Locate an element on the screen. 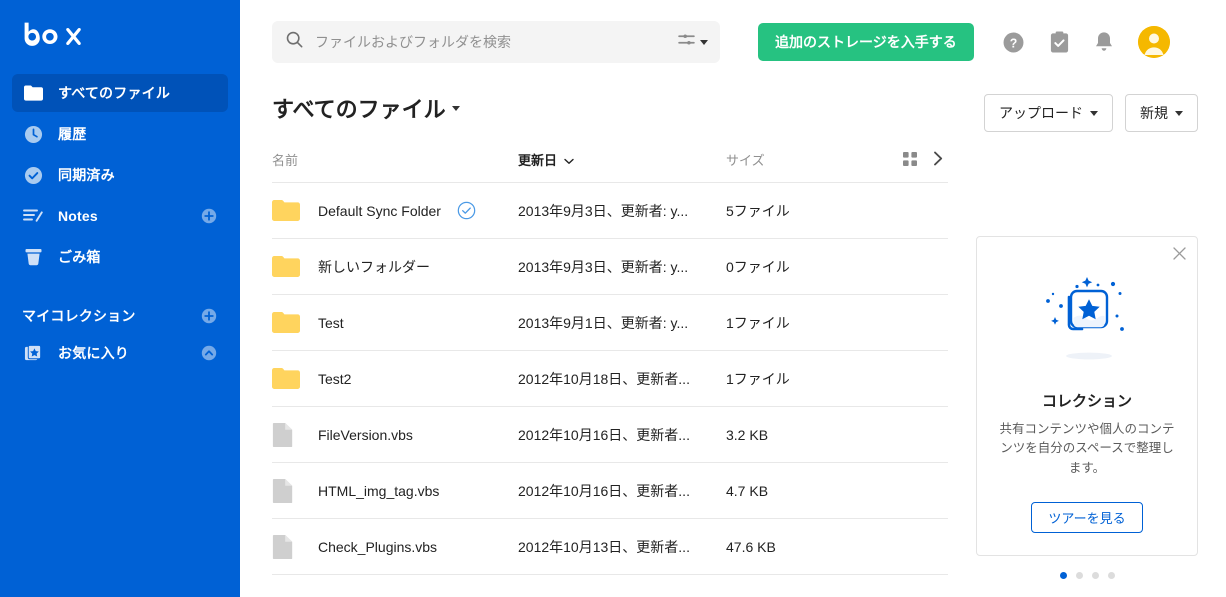 The width and height of the screenshot is (1226, 597). sidebar-item-notes: Notes is located at coordinates (120, 216).